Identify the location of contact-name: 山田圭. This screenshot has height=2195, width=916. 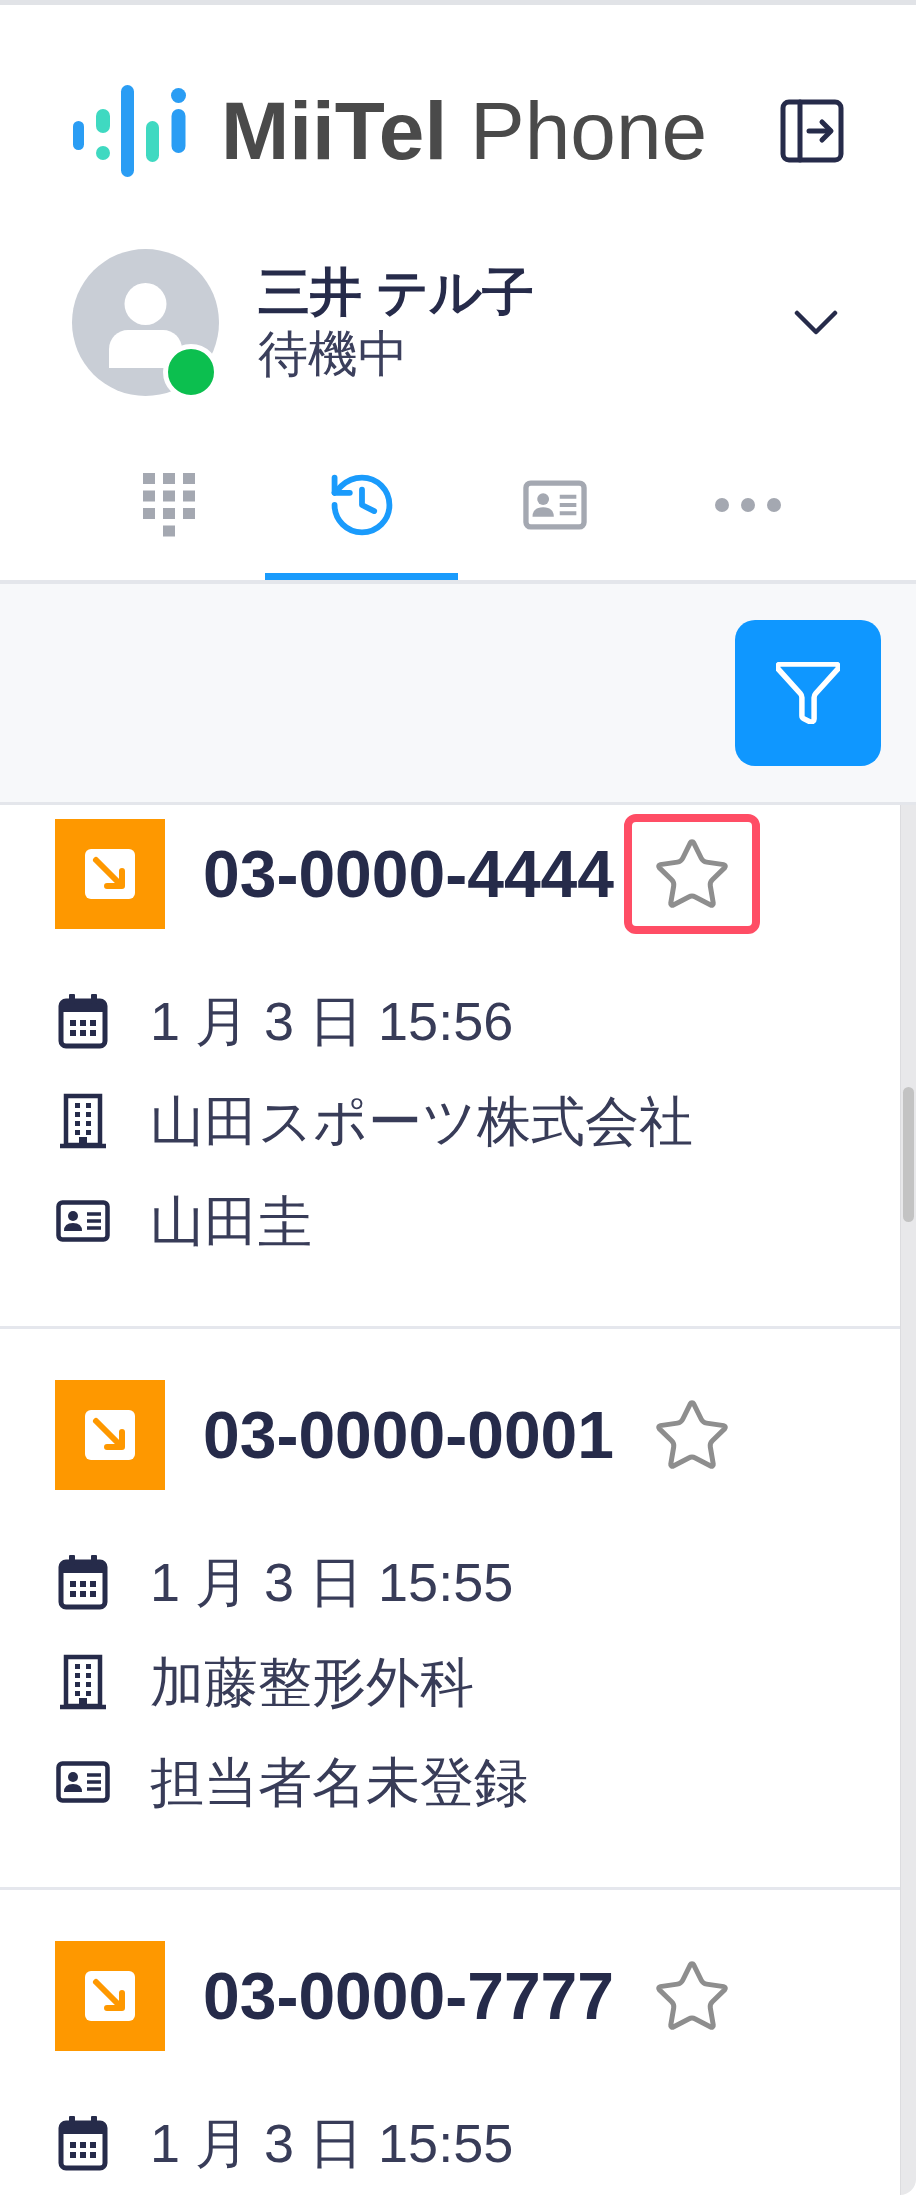
(231, 1221).